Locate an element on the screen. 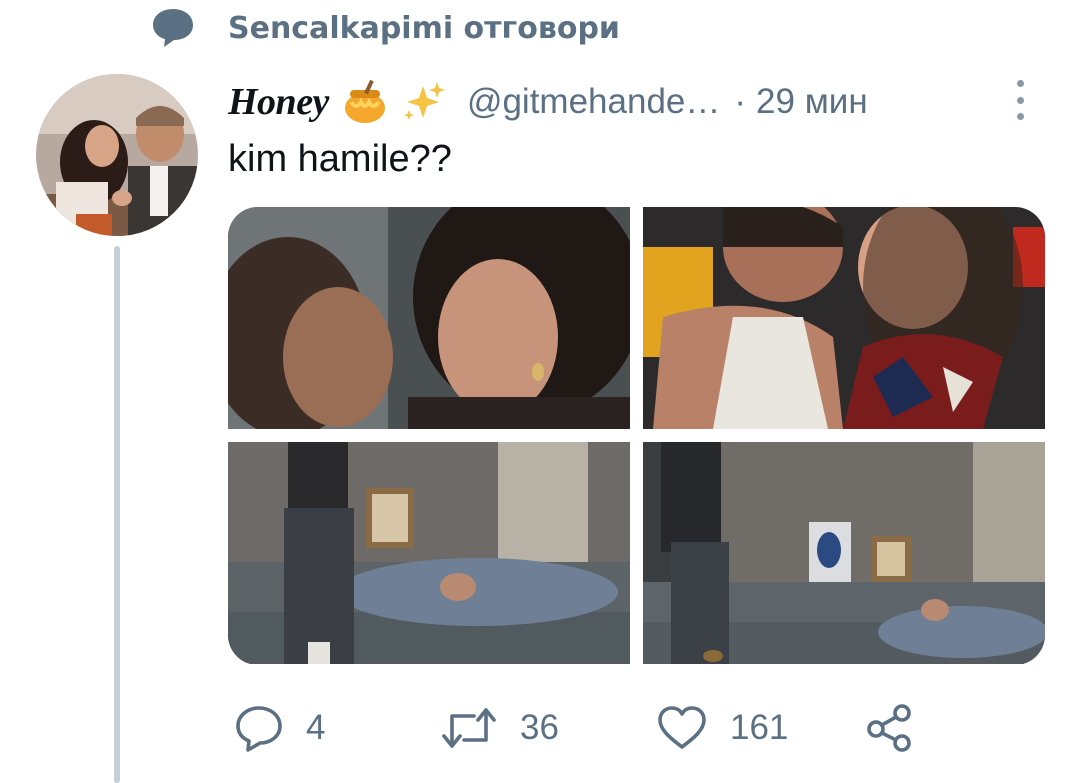 The image size is (1080, 783). heart-icon is located at coordinates (682, 727).